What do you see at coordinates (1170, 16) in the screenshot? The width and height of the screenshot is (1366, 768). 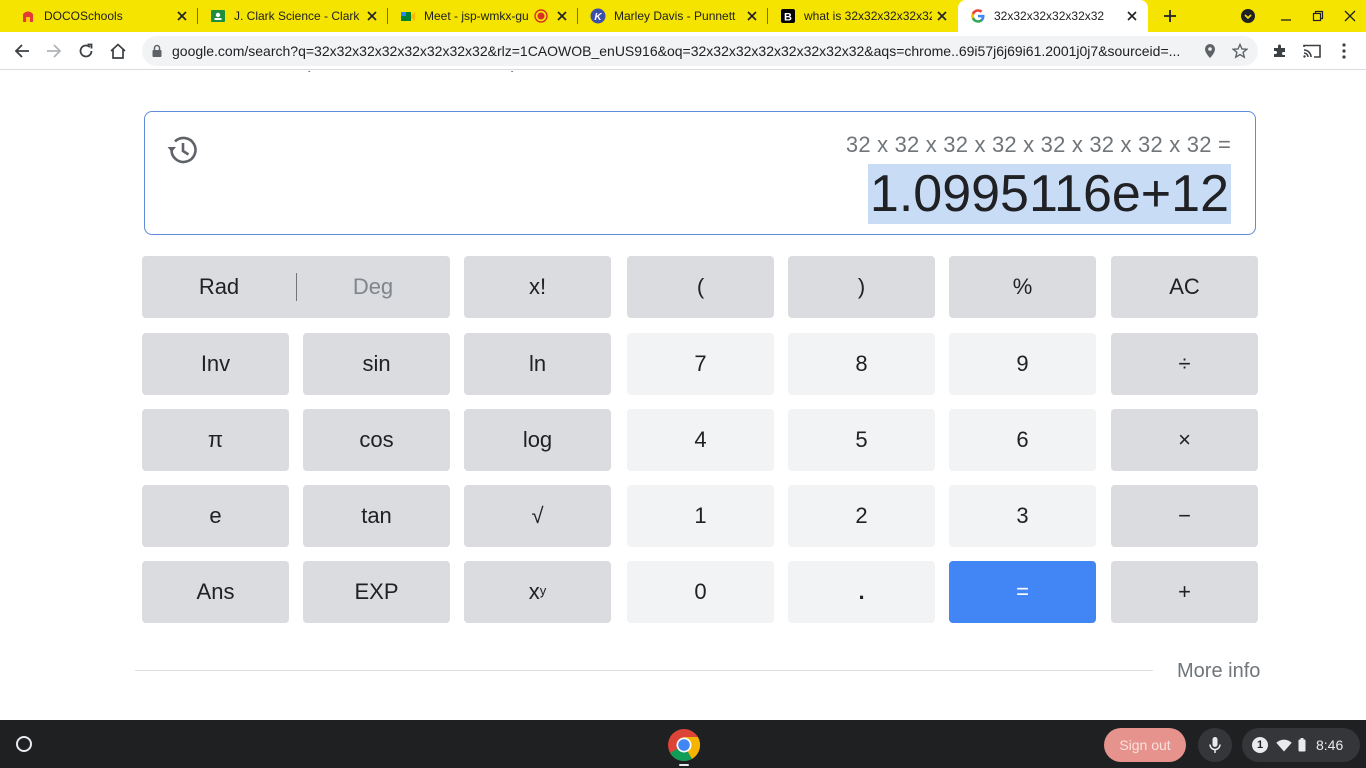 I see `new-tab-icon` at bounding box center [1170, 16].